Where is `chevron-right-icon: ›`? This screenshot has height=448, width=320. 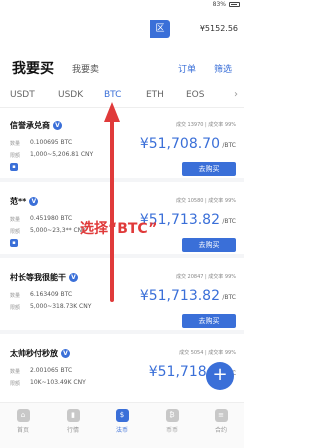
chevron-right-icon: › is located at coordinates (236, 94).